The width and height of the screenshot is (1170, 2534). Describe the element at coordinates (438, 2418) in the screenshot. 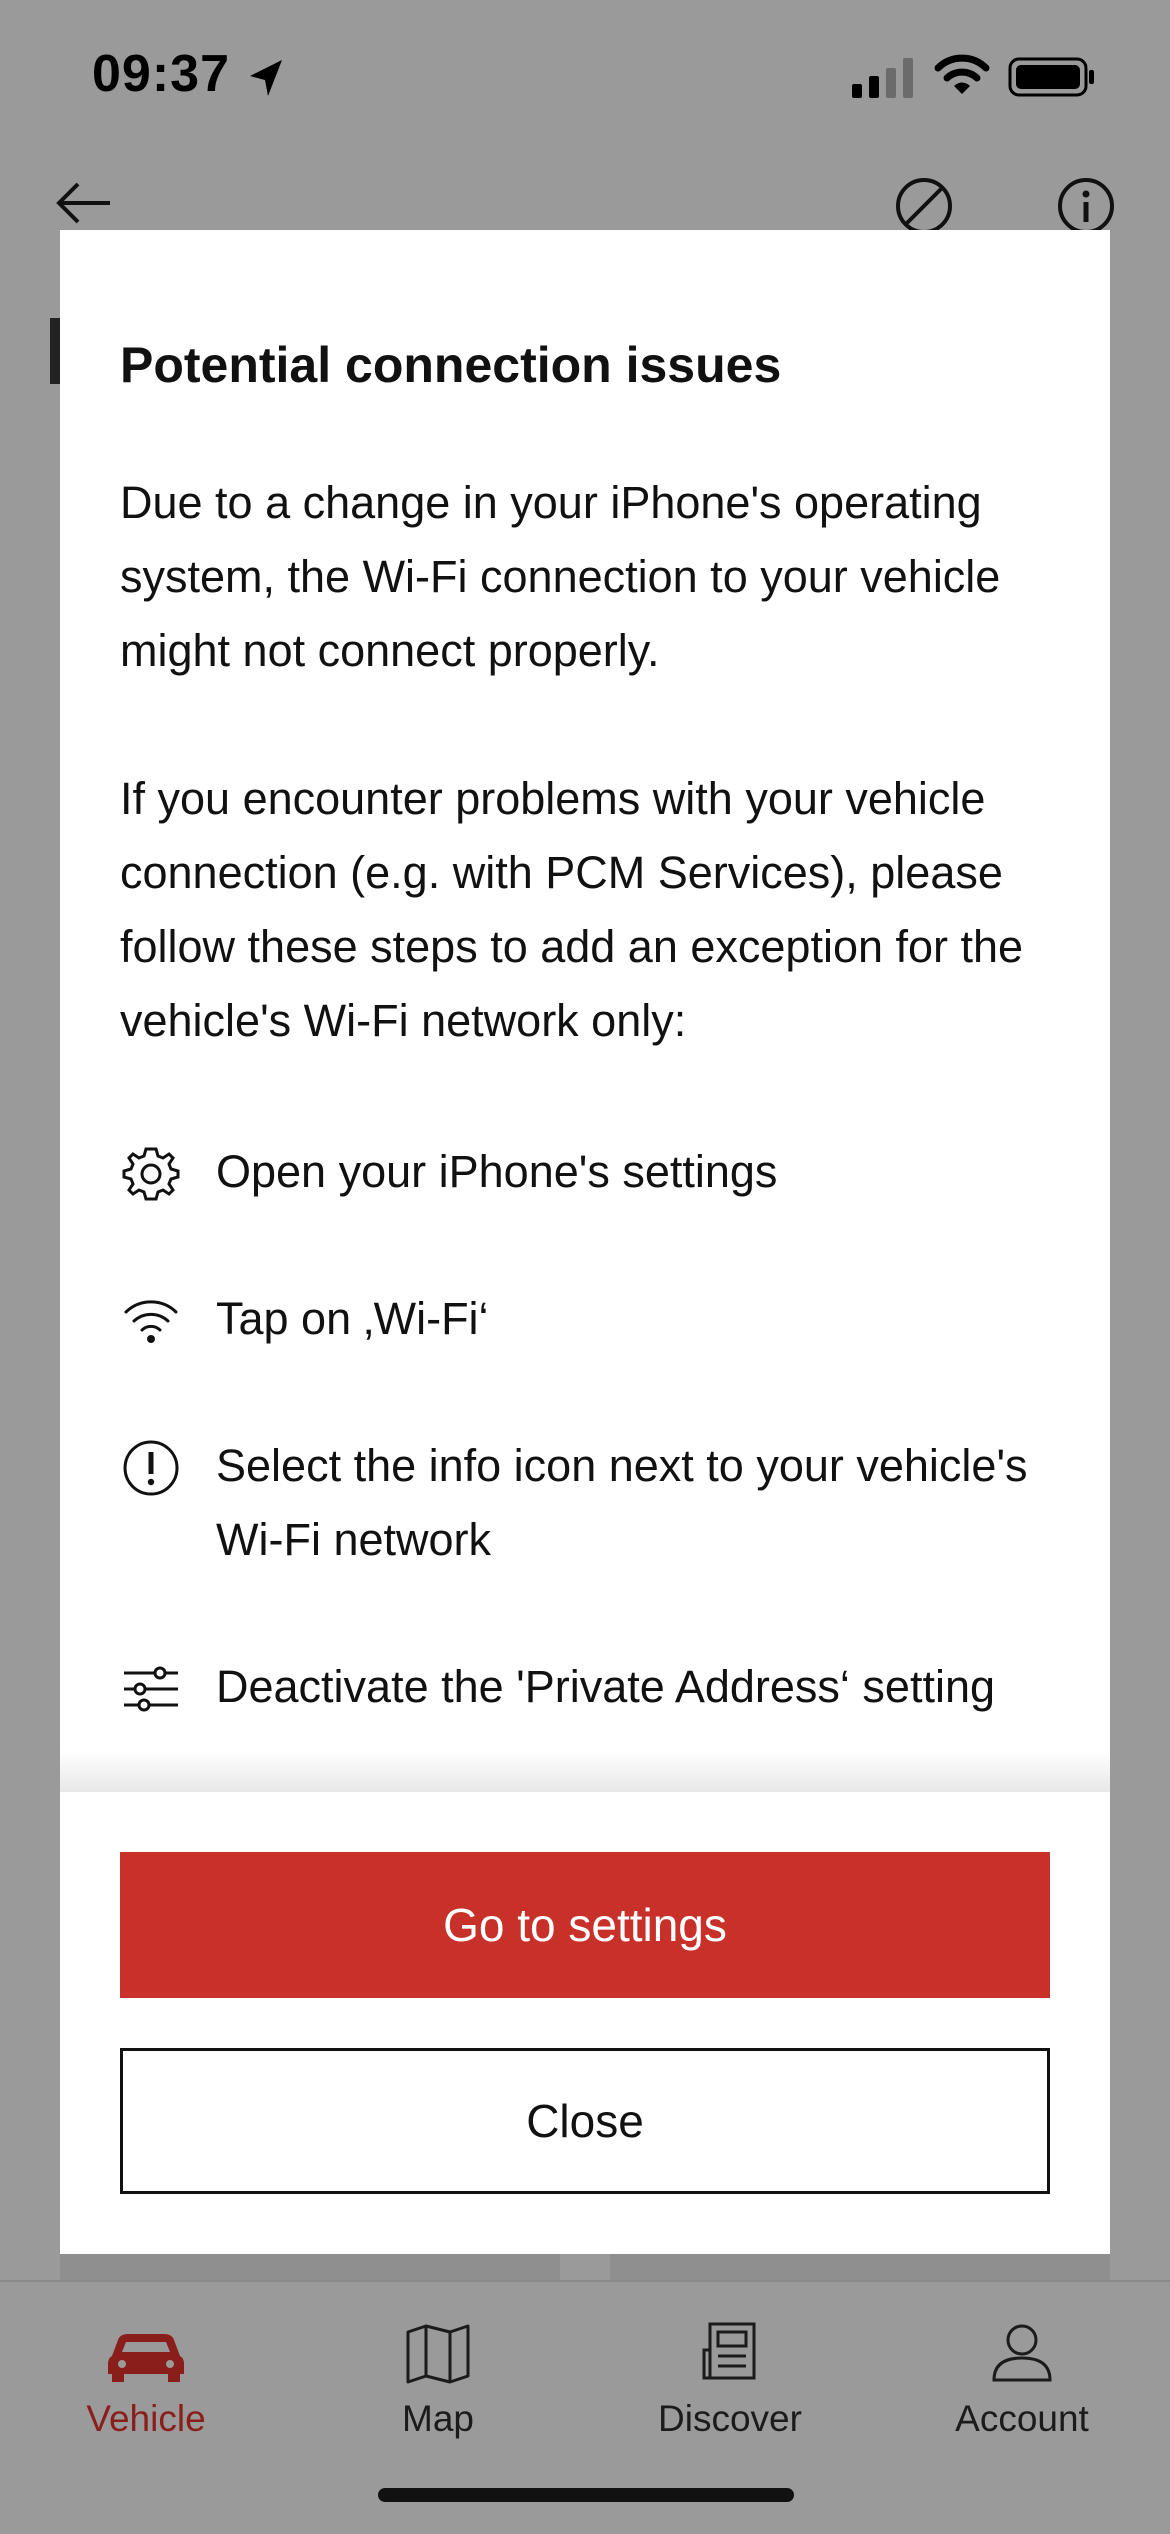

I see `tab-label: Map` at that location.